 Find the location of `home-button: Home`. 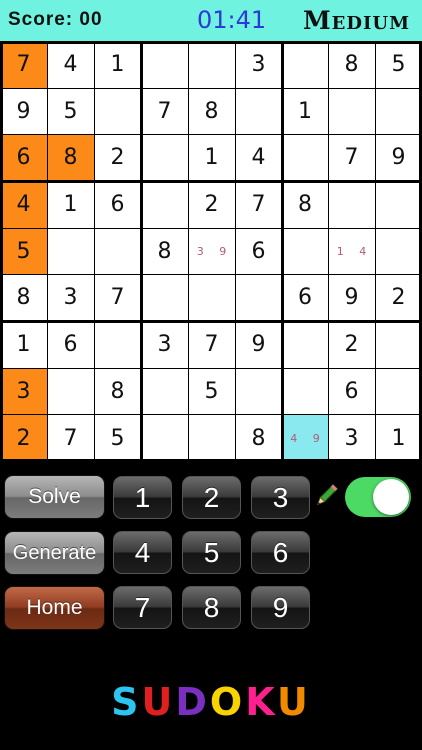

home-button: Home is located at coordinates (54, 608).